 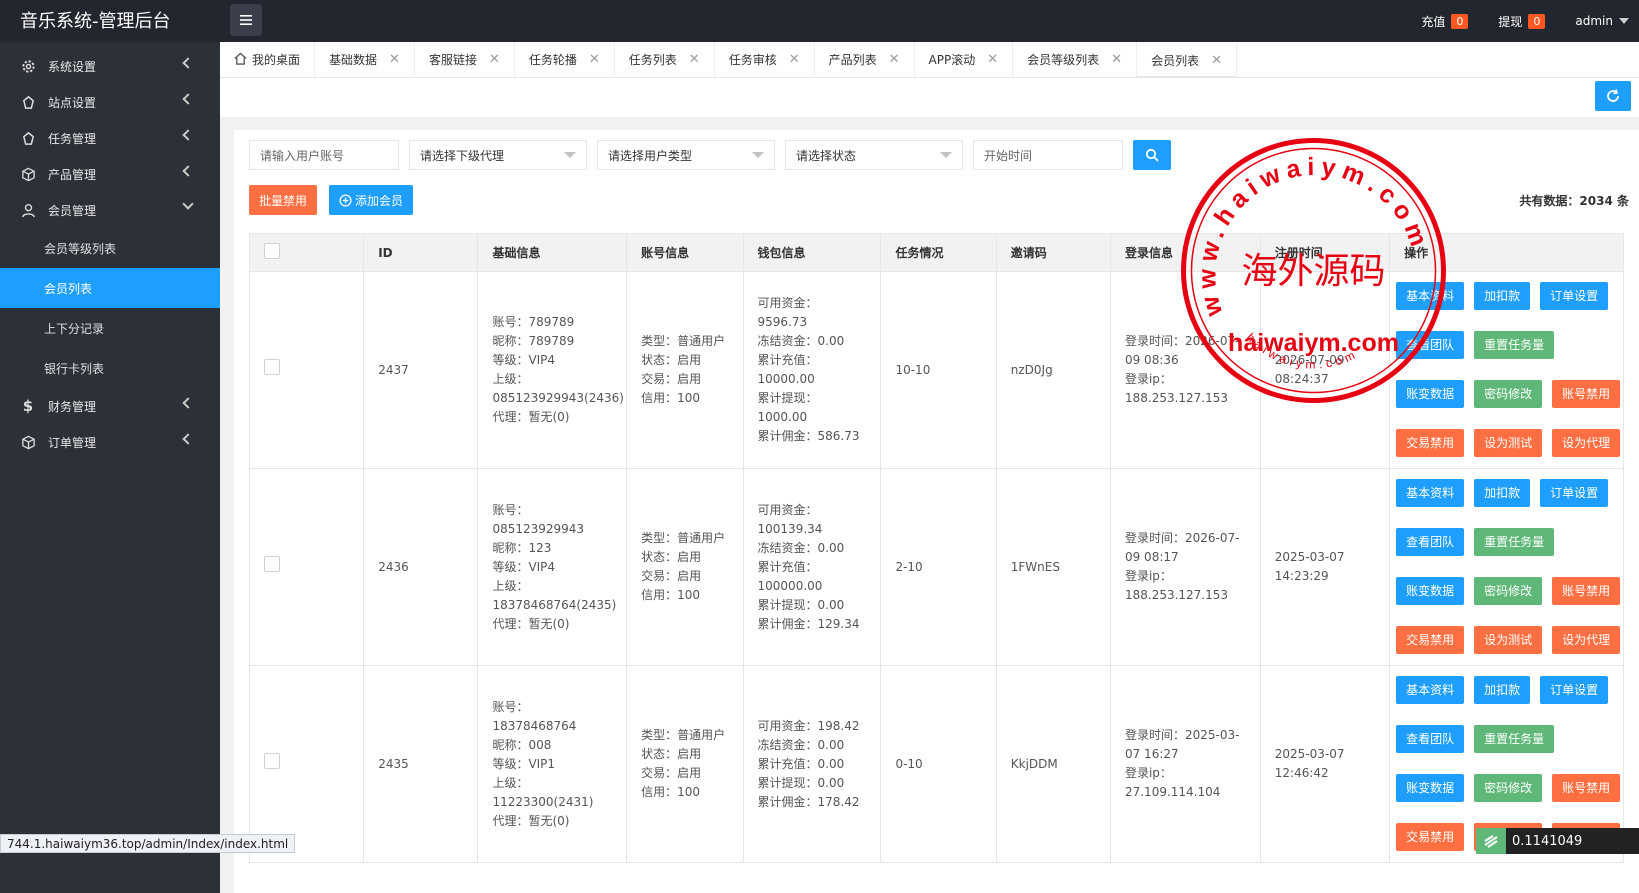 What do you see at coordinates (110, 248) in the screenshot?
I see `sidebar-sub-member-level: 会员等级列表` at bounding box center [110, 248].